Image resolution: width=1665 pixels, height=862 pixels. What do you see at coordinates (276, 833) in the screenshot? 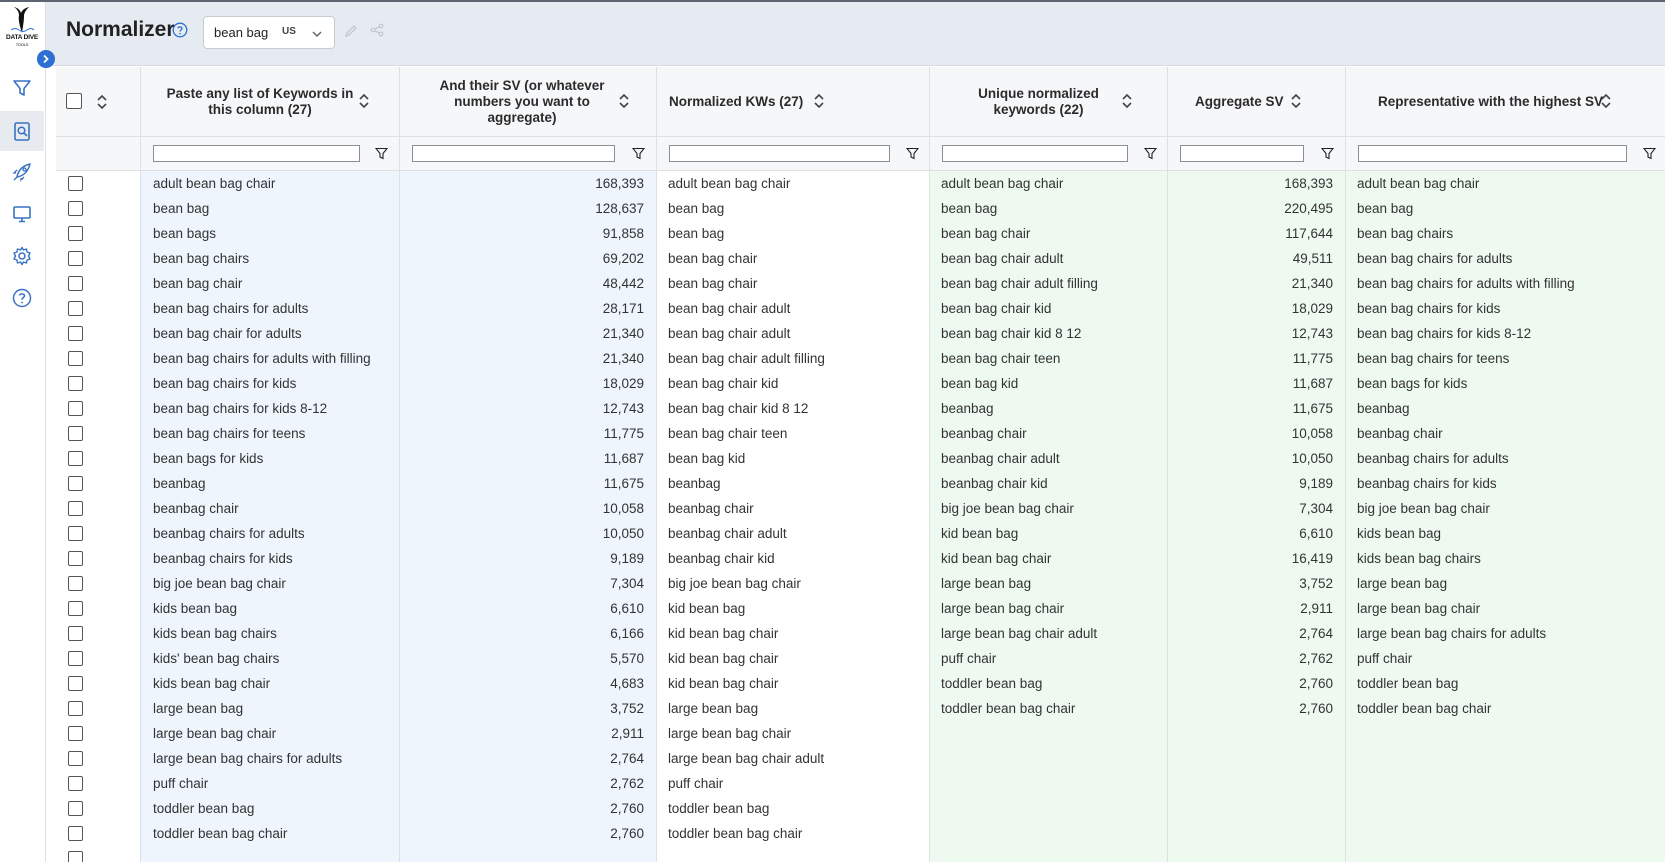
I see `keyword-cell: toddler bean bag chair` at bounding box center [276, 833].